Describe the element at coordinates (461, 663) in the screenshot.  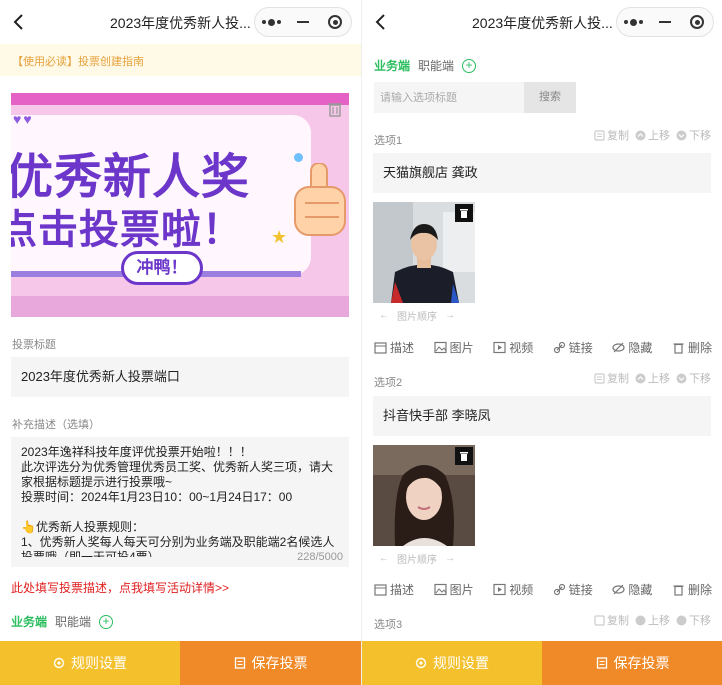
I see `rule-settings-label: 规则设置` at that location.